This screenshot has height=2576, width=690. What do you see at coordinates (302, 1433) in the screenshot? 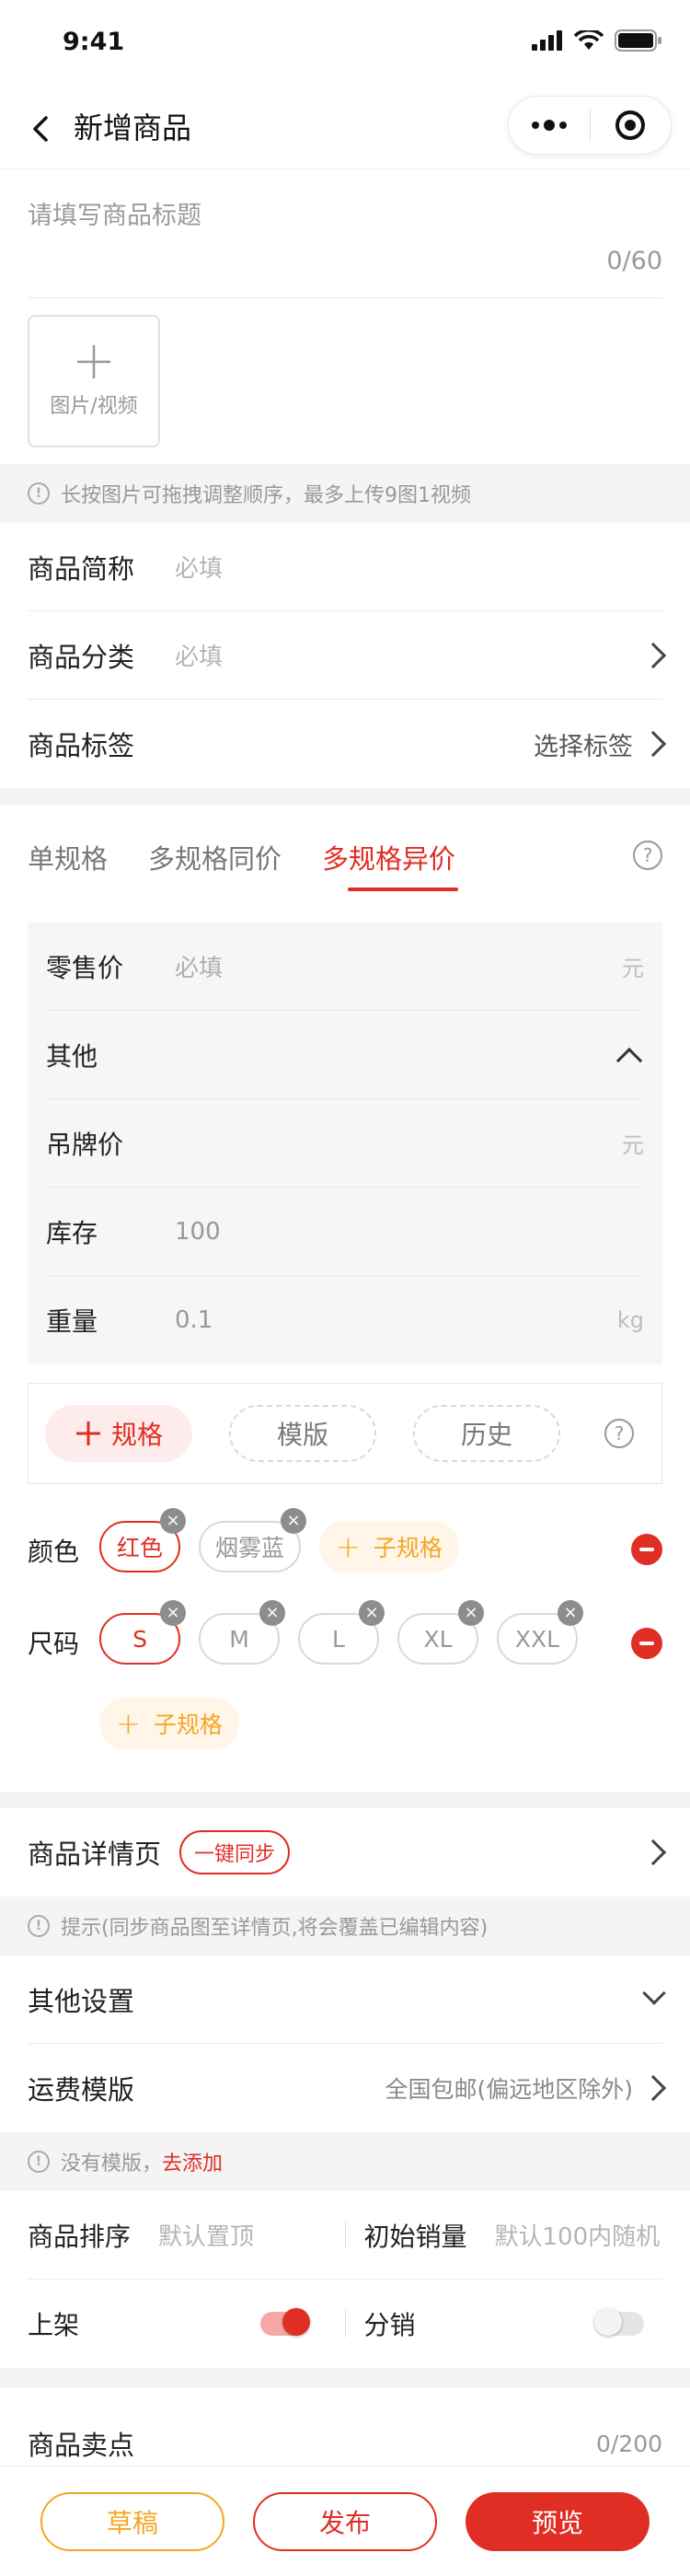
I see `template-button: 模版` at bounding box center [302, 1433].